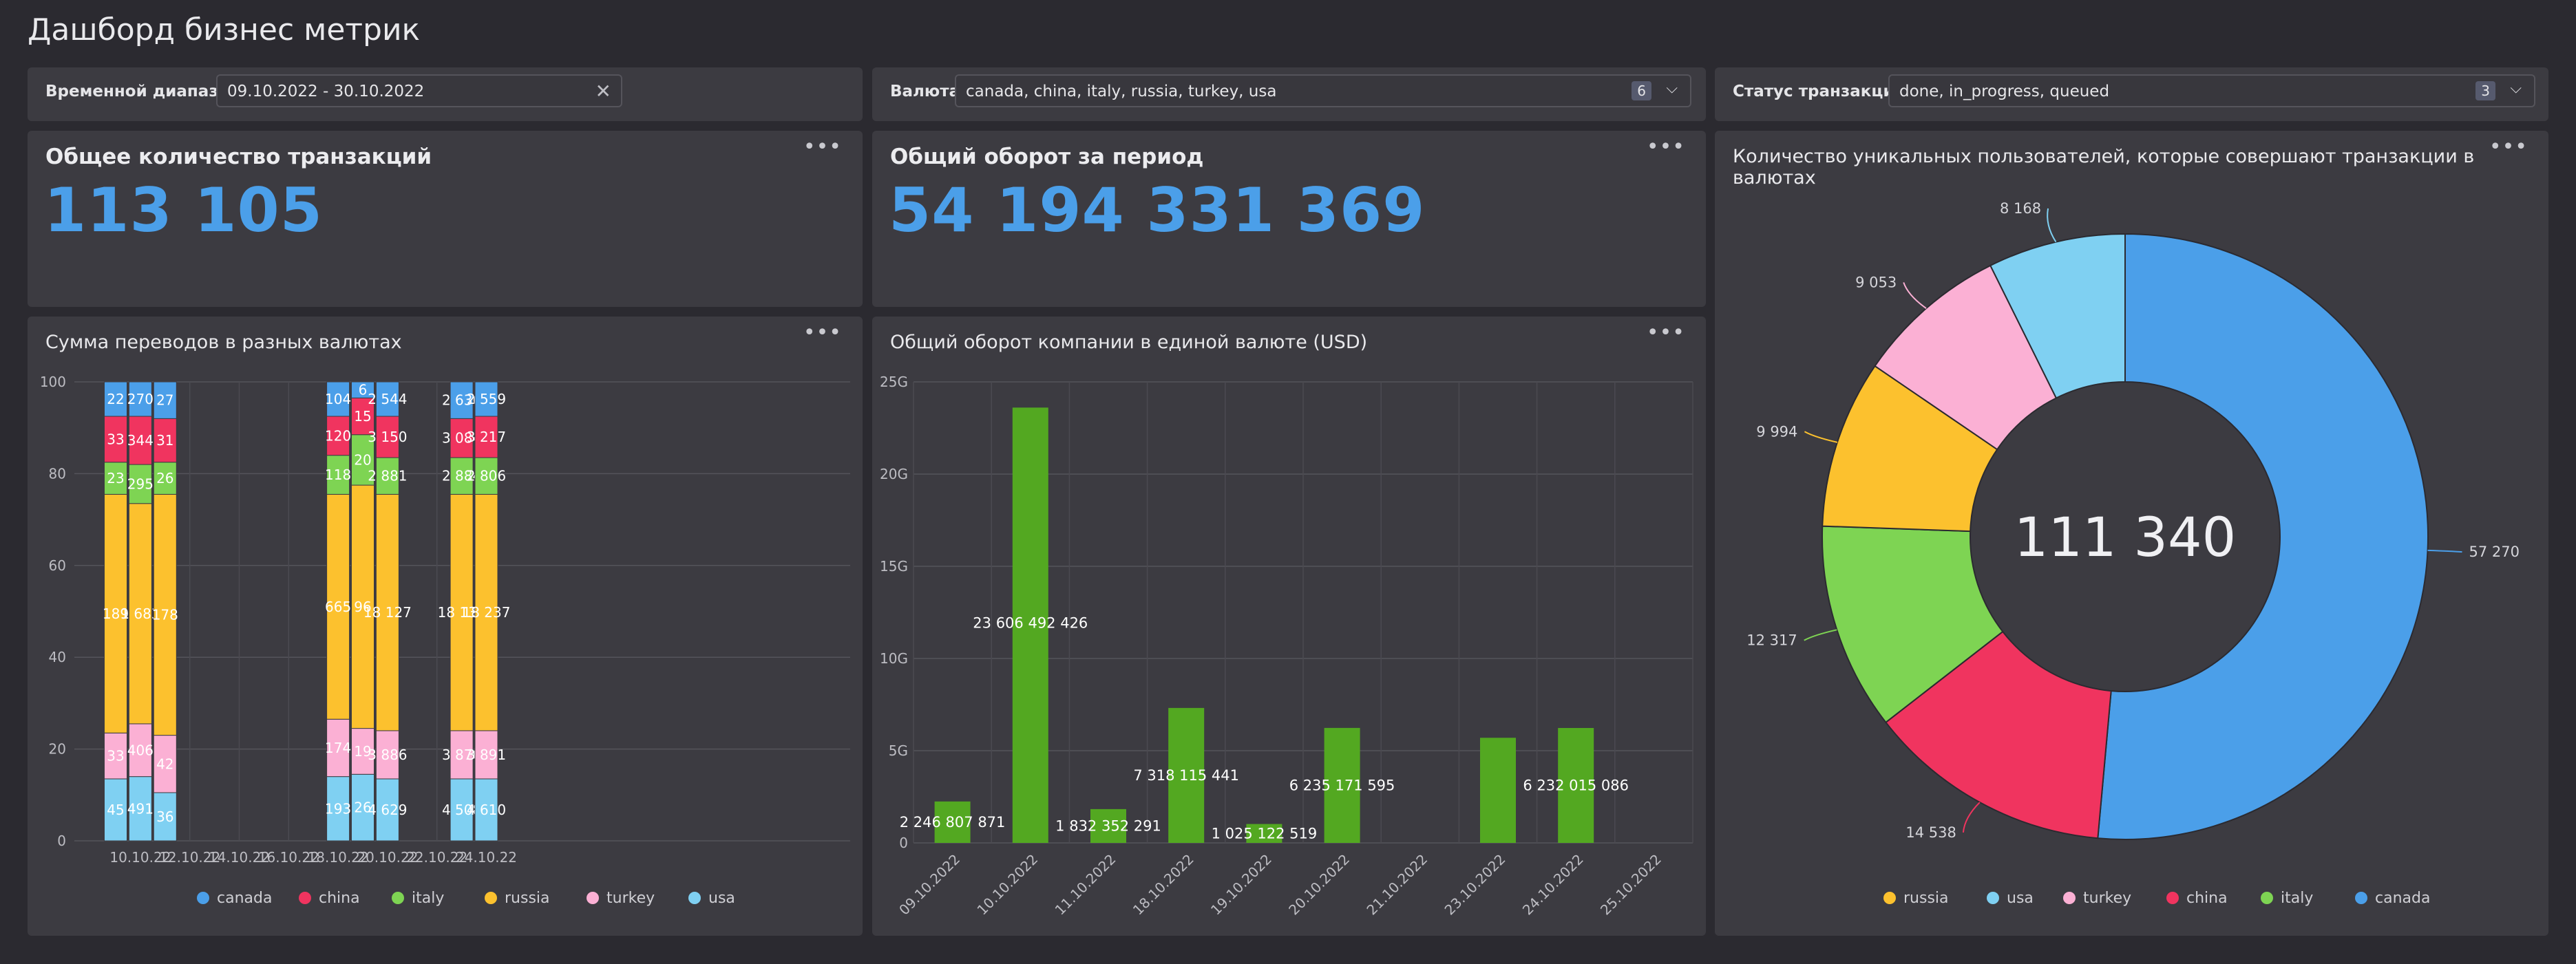 Image resolution: width=2576 pixels, height=964 pixels. I want to click on data-label: 4 629, so click(388, 810).